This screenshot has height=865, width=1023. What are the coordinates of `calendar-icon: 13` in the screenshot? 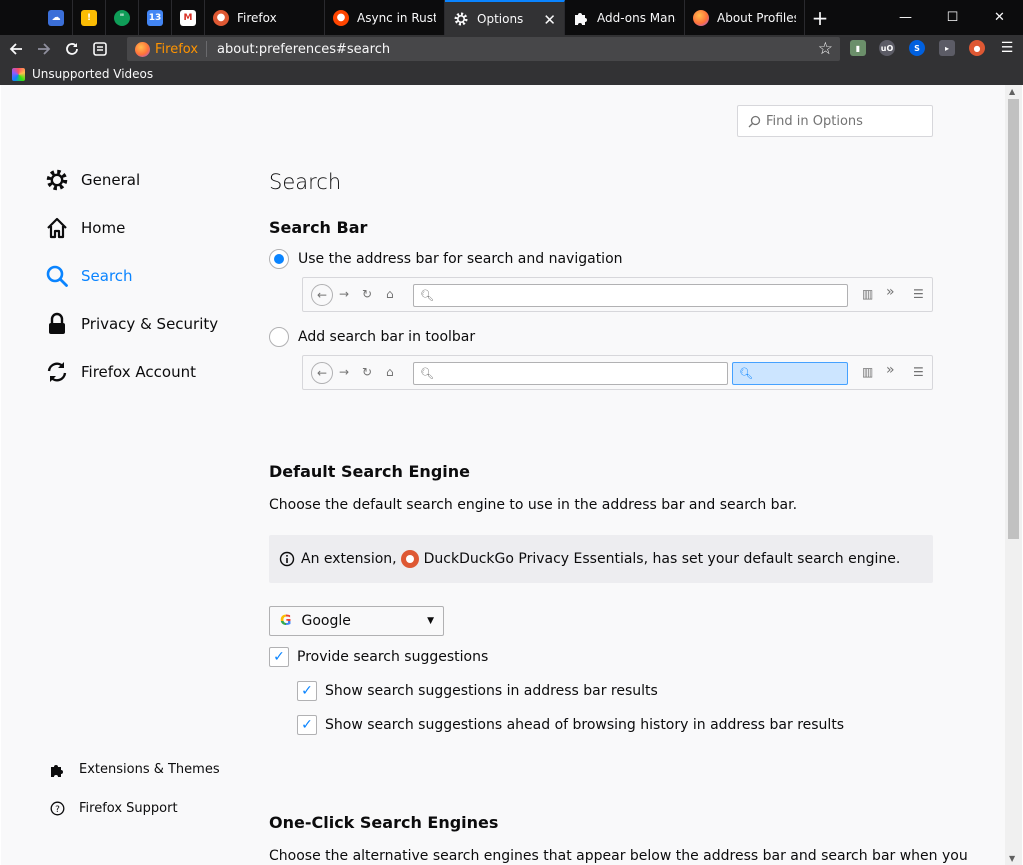 It's located at (155, 17).